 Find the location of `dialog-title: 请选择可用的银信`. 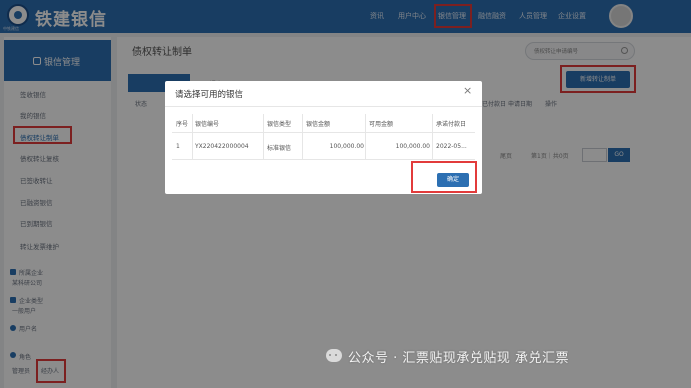

dialog-title: 请选择可用的银信 is located at coordinates (209, 95).